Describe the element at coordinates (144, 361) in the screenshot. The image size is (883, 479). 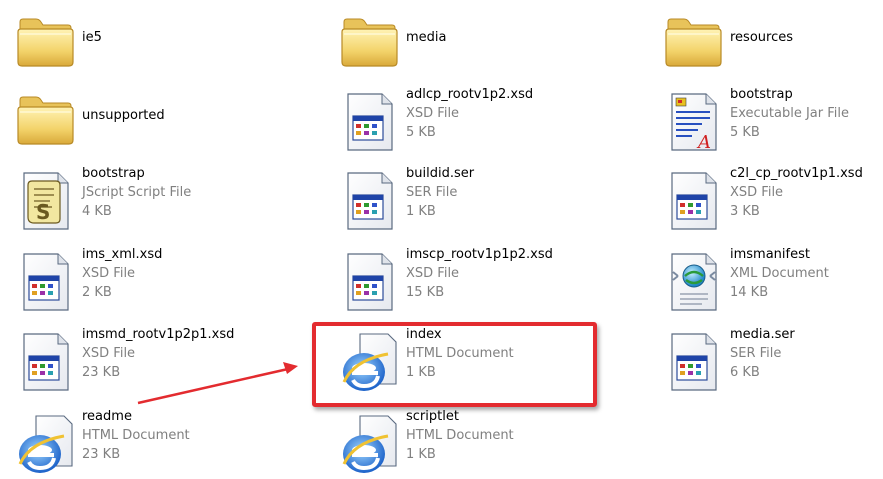
I see `file-item-imsmd-rootv1p2p1-xsd: imsmd_rootv1p2p1.xsd XSD File 23 KB` at that location.